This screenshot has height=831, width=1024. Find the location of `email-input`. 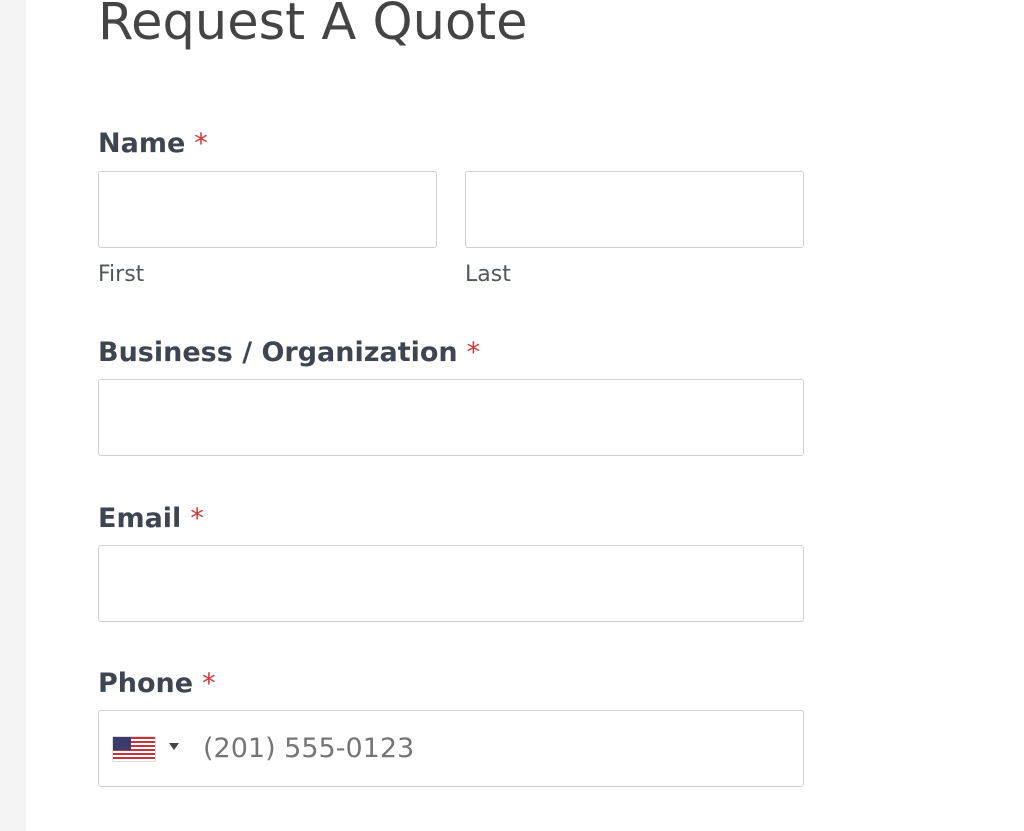

email-input is located at coordinates (451, 583).